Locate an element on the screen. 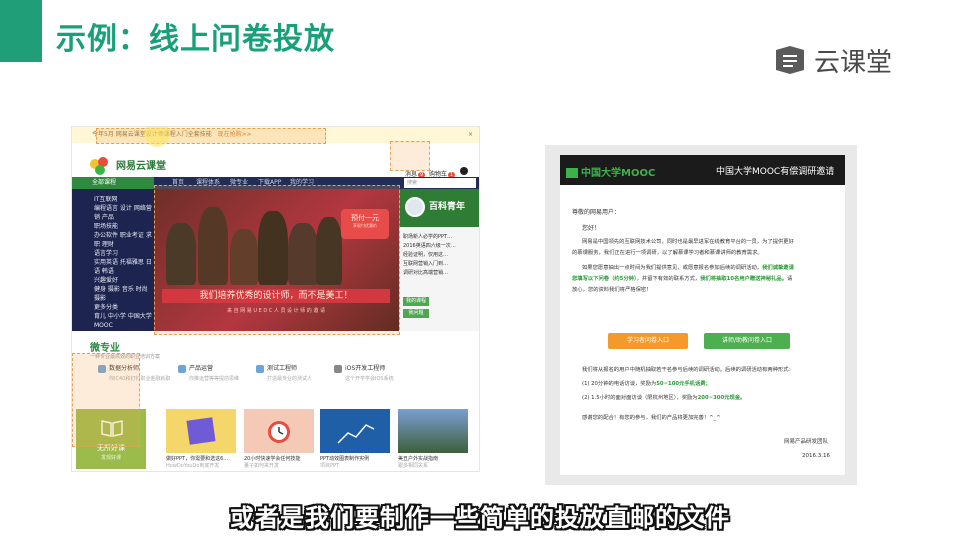  mooc-logo-icon is located at coordinates (572, 173).